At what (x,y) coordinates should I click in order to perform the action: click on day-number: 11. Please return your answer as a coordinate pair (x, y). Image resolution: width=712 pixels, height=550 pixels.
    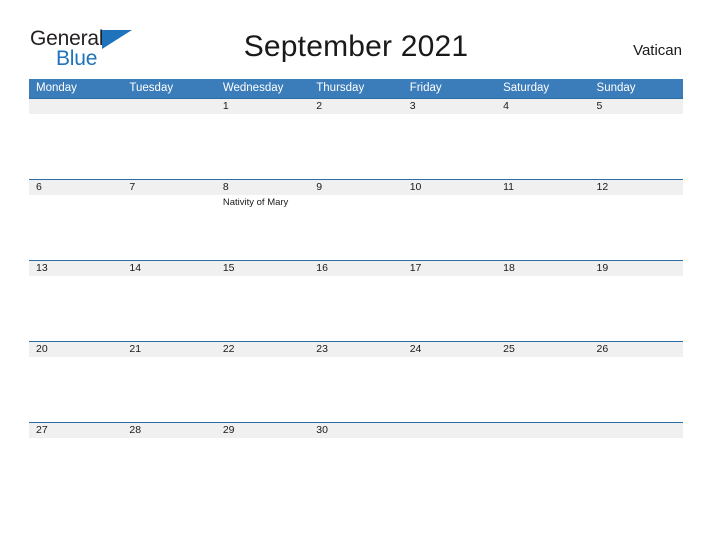
    Looking at the image, I should click on (509, 187).